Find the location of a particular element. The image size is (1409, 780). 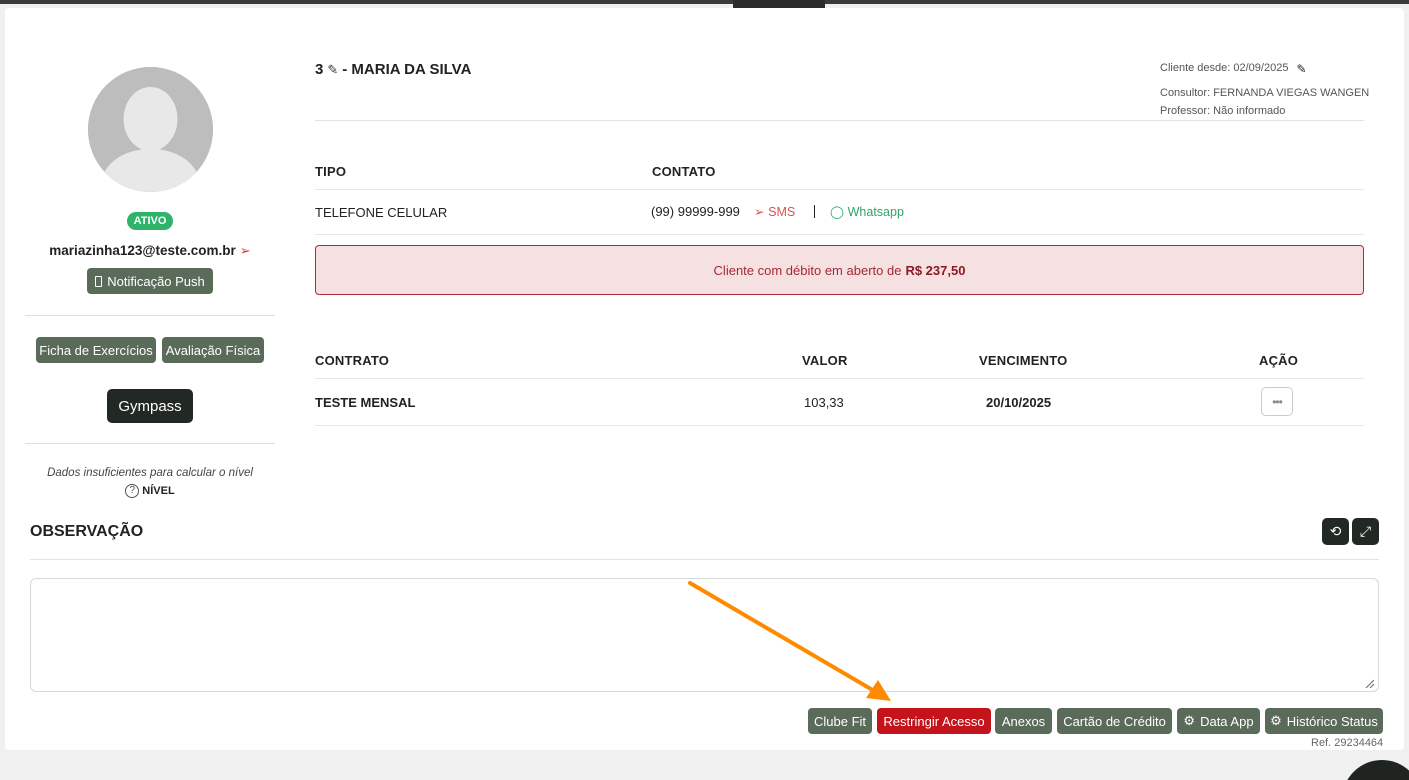

nivel-label: ? NÍVEL is located at coordinates (150, 491).